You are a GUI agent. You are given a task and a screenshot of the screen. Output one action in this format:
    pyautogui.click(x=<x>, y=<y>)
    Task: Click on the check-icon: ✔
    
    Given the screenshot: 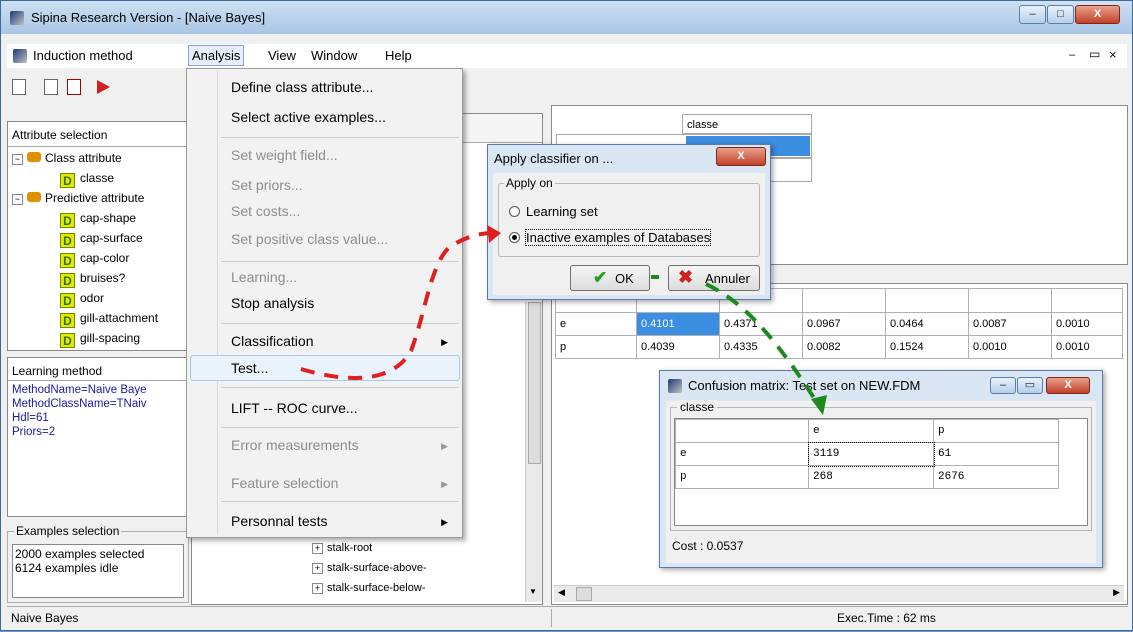 What is the action you would take?
    pyautogui.click(x=600, y=277)
    